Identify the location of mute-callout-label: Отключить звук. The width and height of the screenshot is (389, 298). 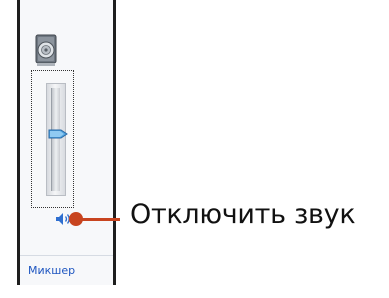
(243, 214).